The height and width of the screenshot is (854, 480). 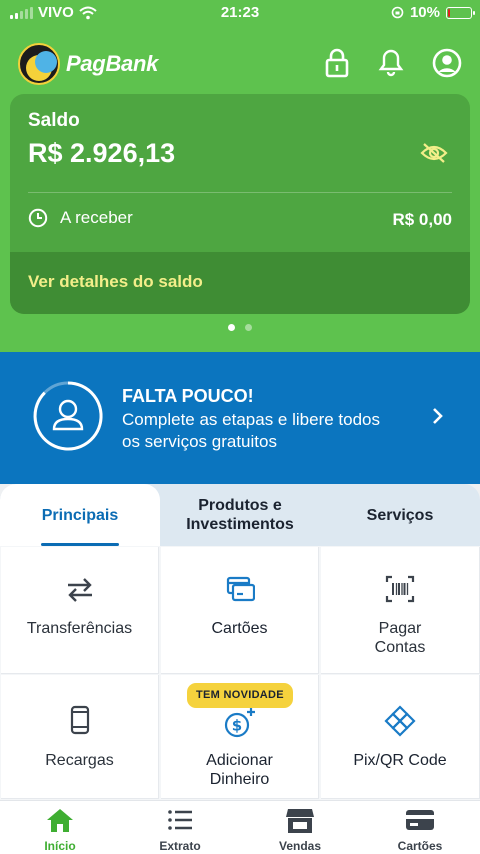 I want to click on home-icon, so click(x=60, y=820).